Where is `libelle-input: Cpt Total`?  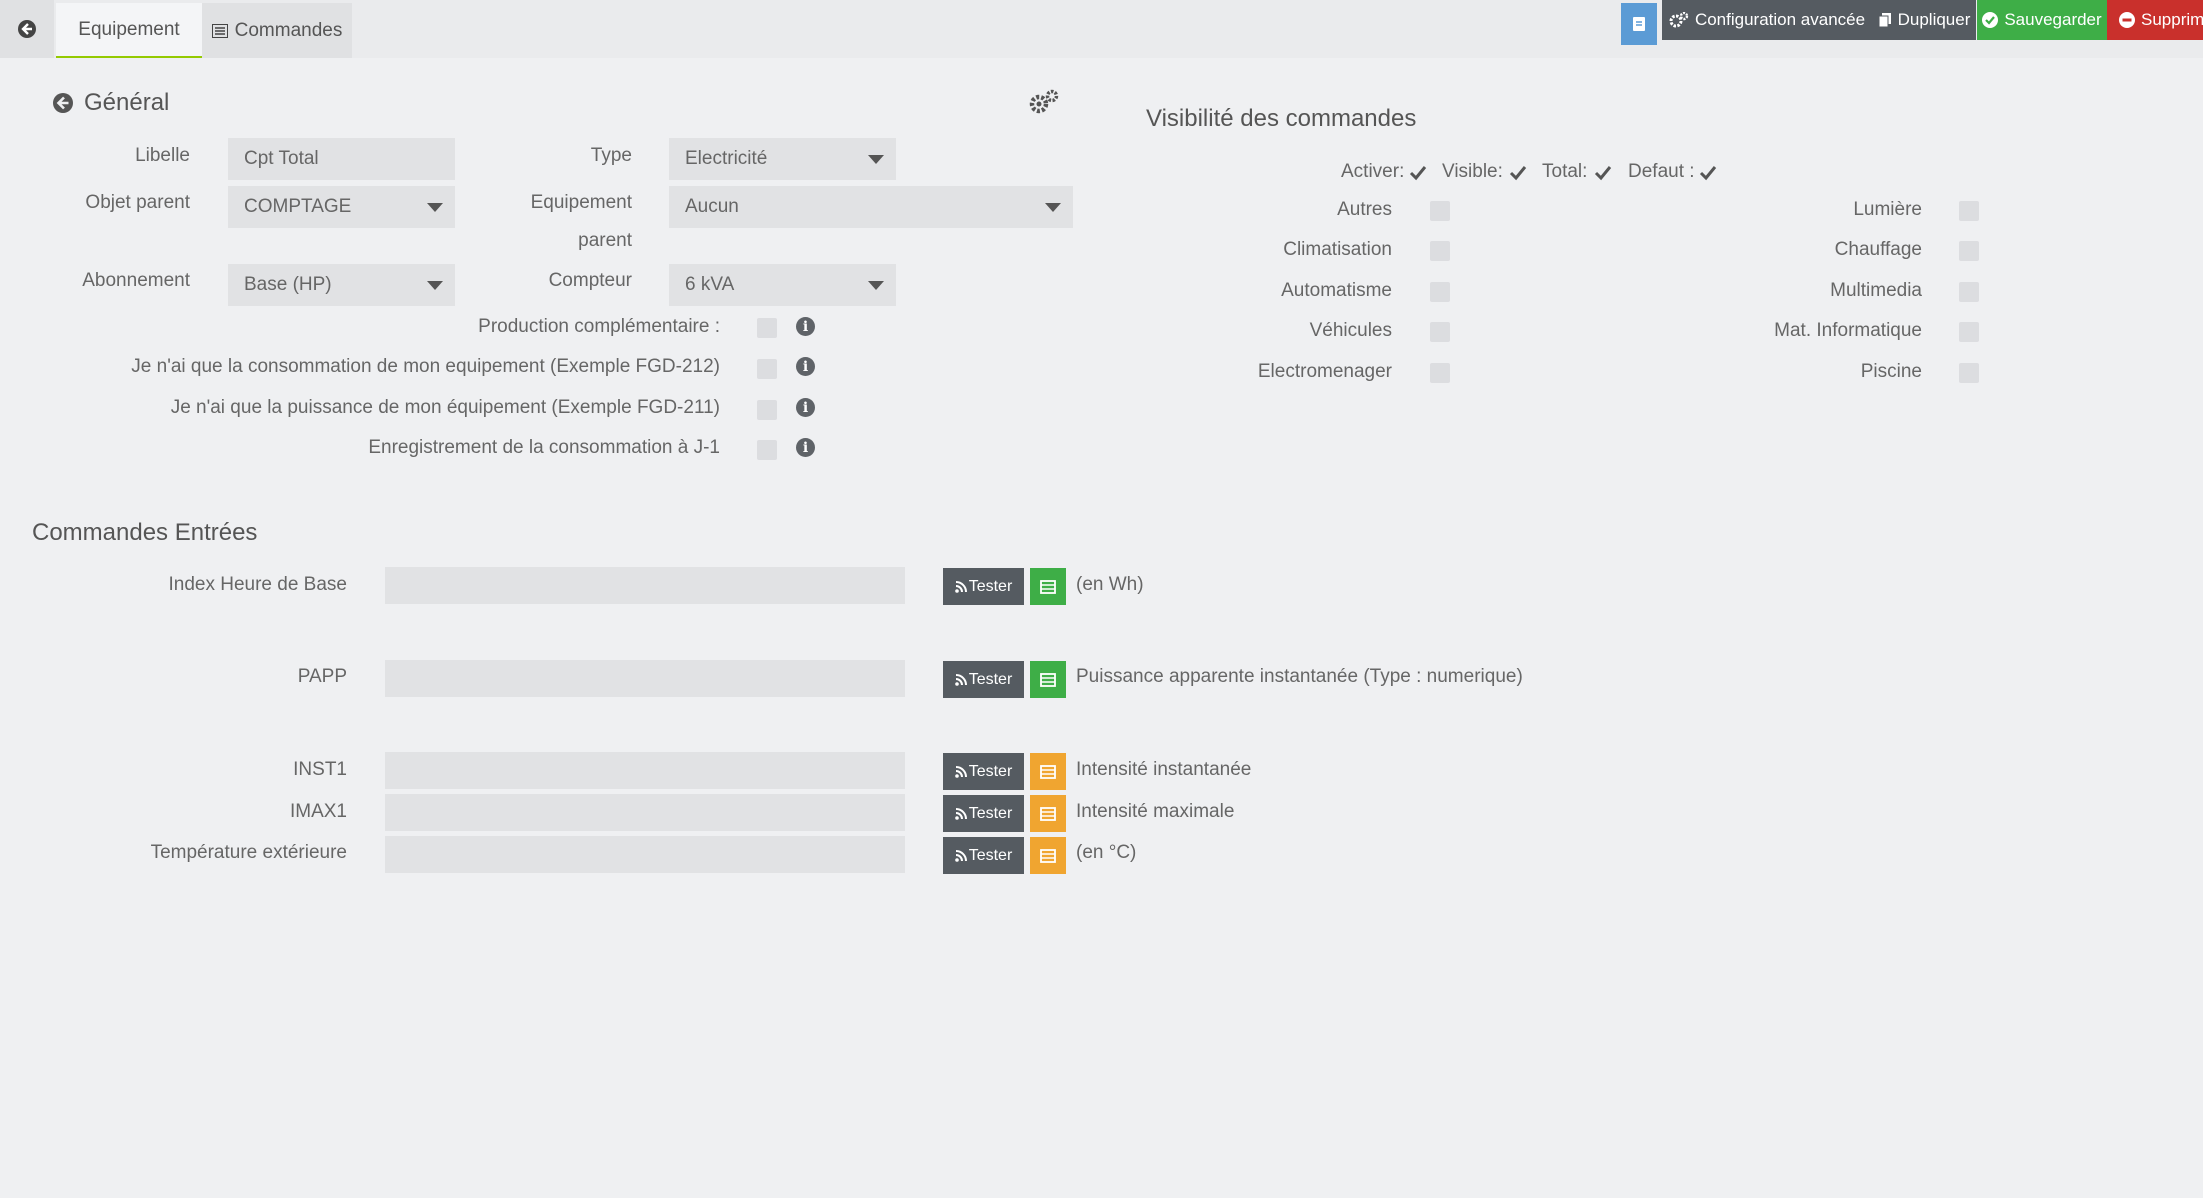 libelle-input: Cpt Total is located at coordinates (341, 159).